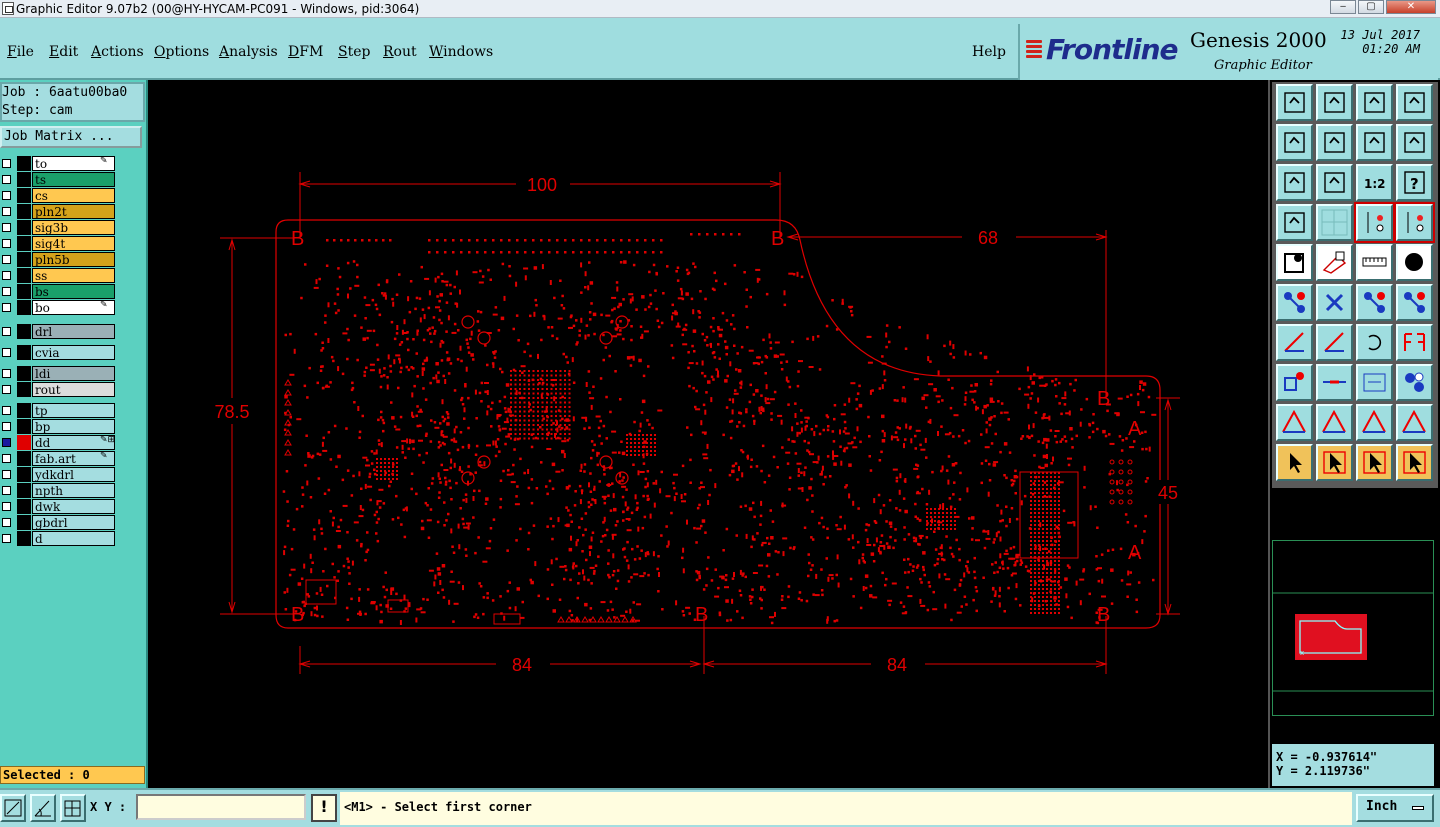 The width and height of the screenshot is (1440, 827). I want to click on layer-row-rout: rout, so click(58, 389).